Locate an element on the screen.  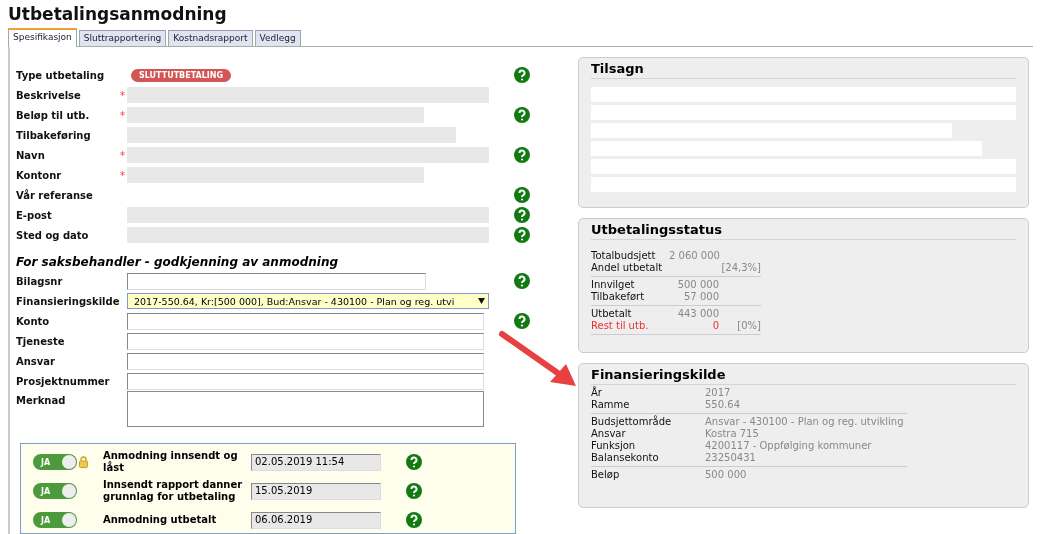
status-label: Innvilget is located at coordinates (613, 285).